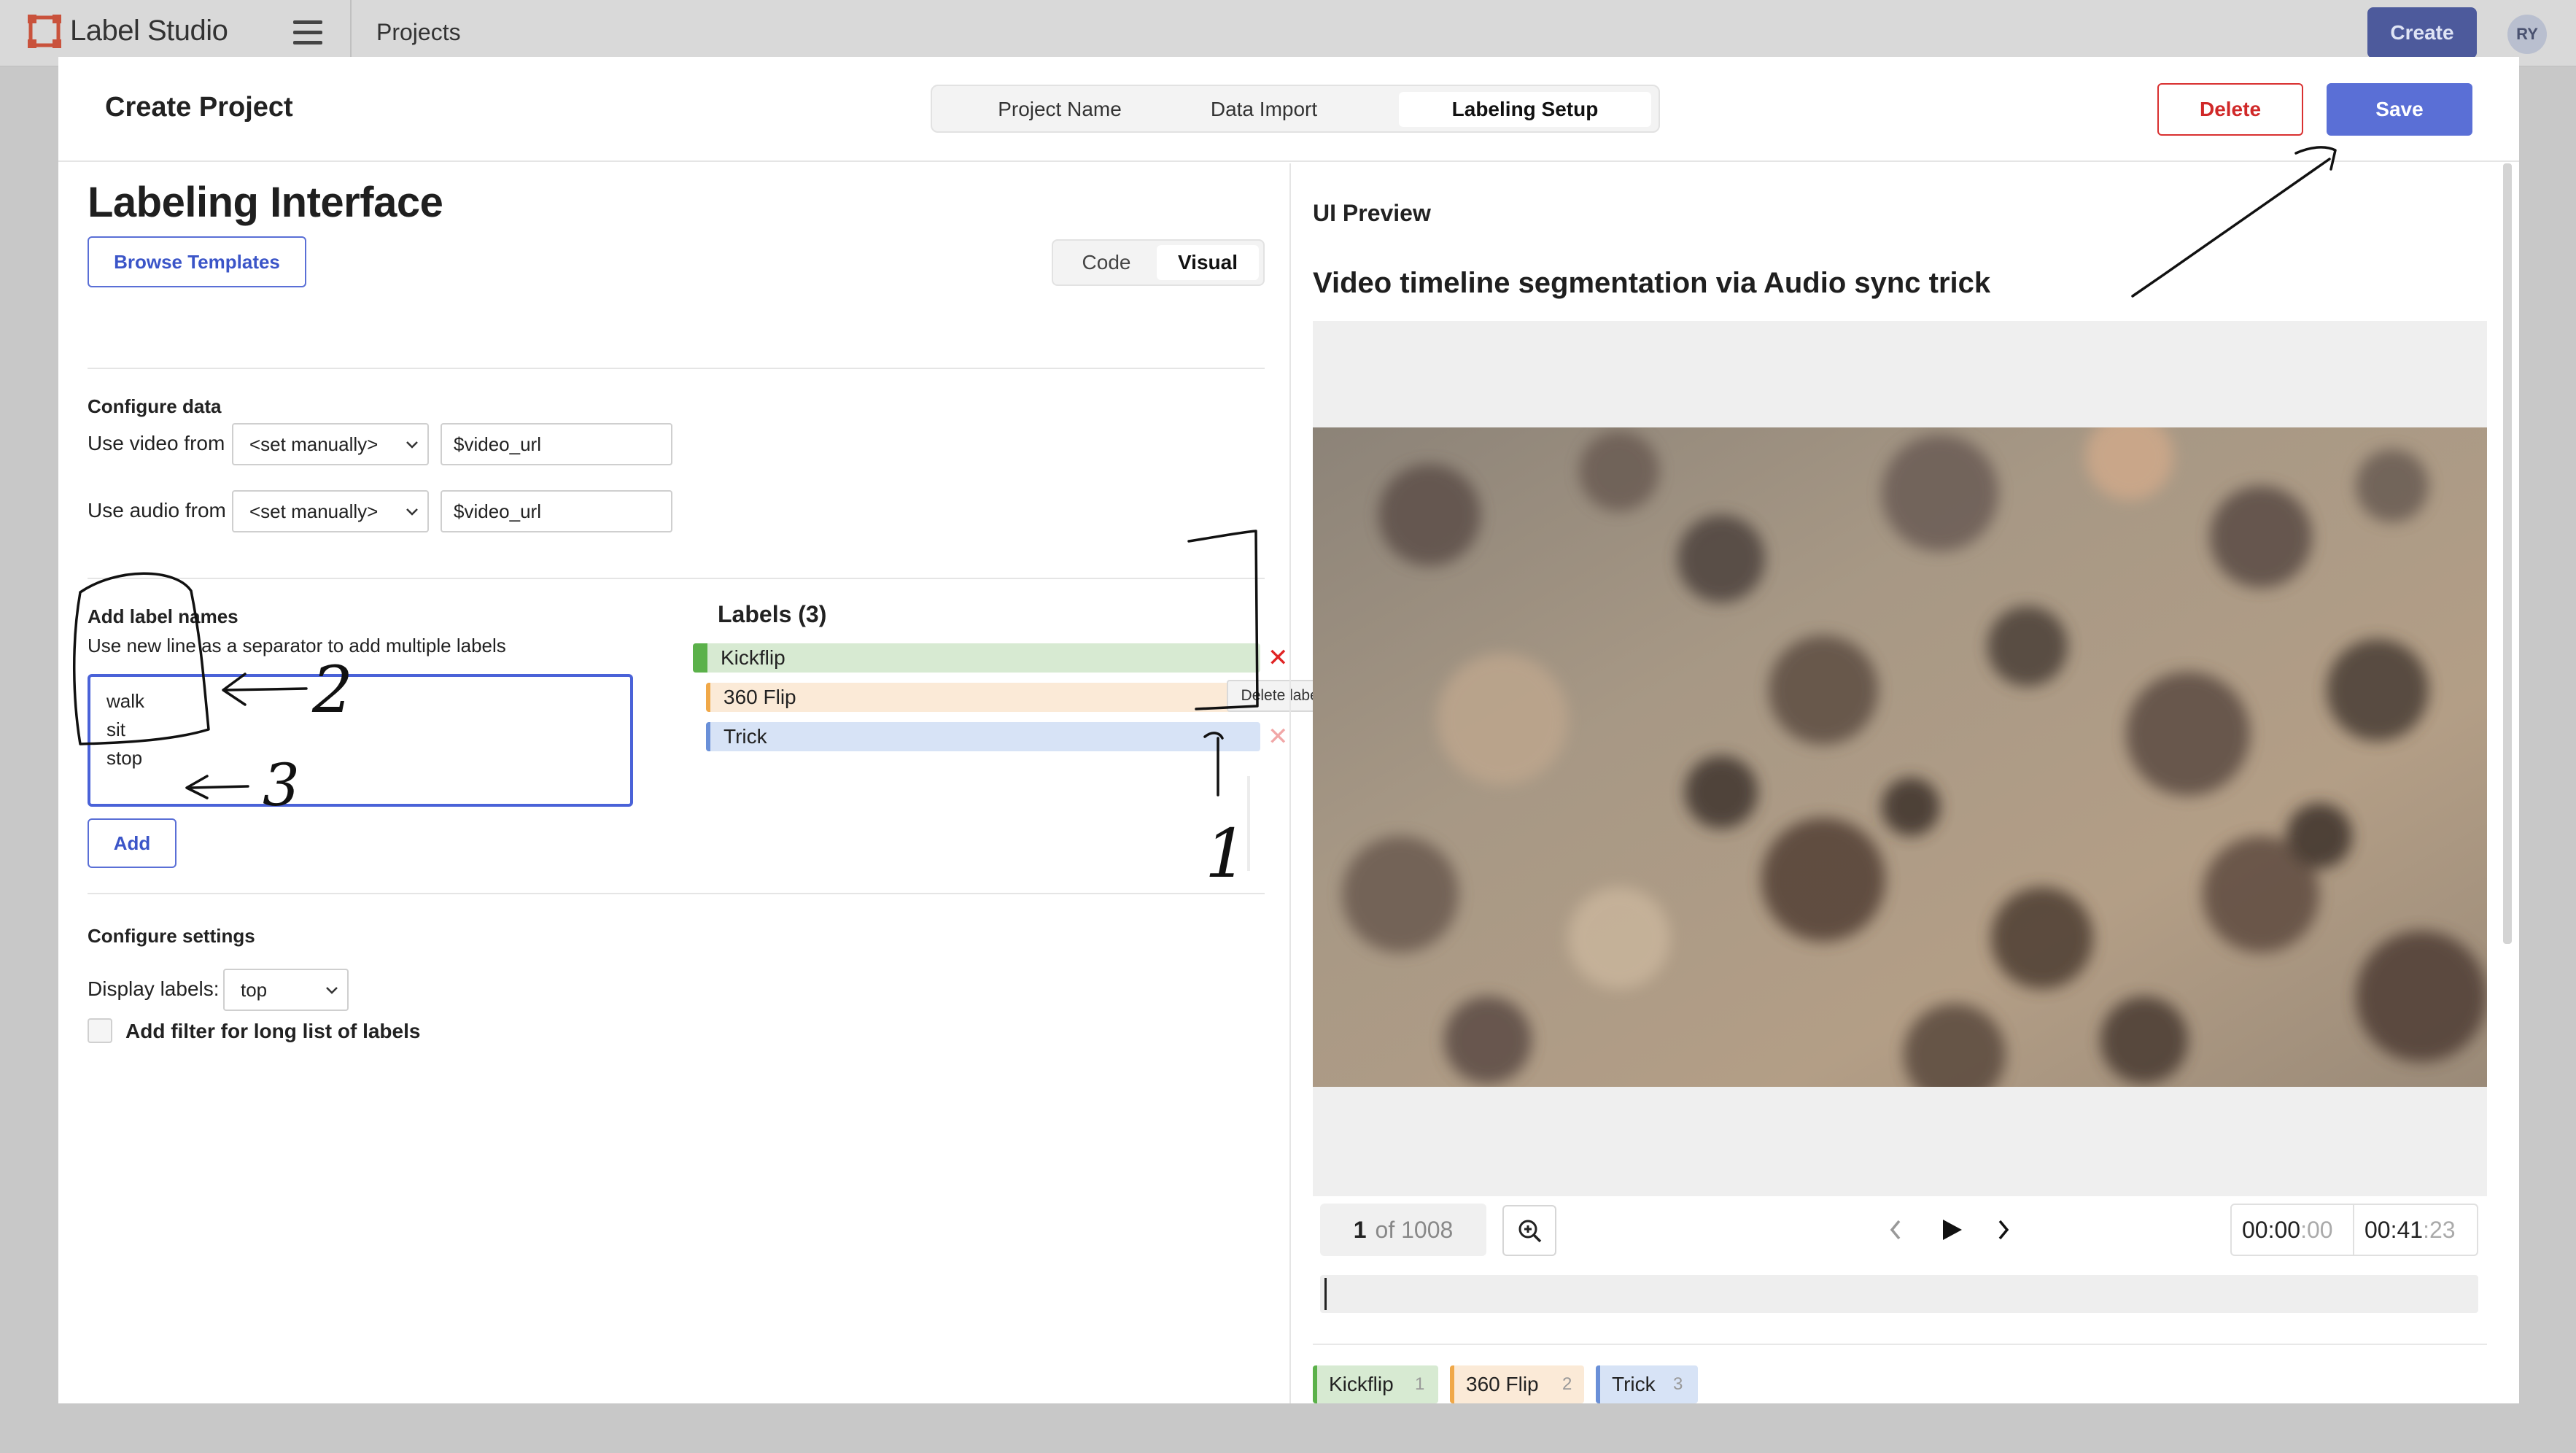 Image resolution: width=2576 pixels, height=1453 pixels. Describe the element at coordinates (1420, 1384) in the screenshot. I see `chip-hotkey: 1` at that location.